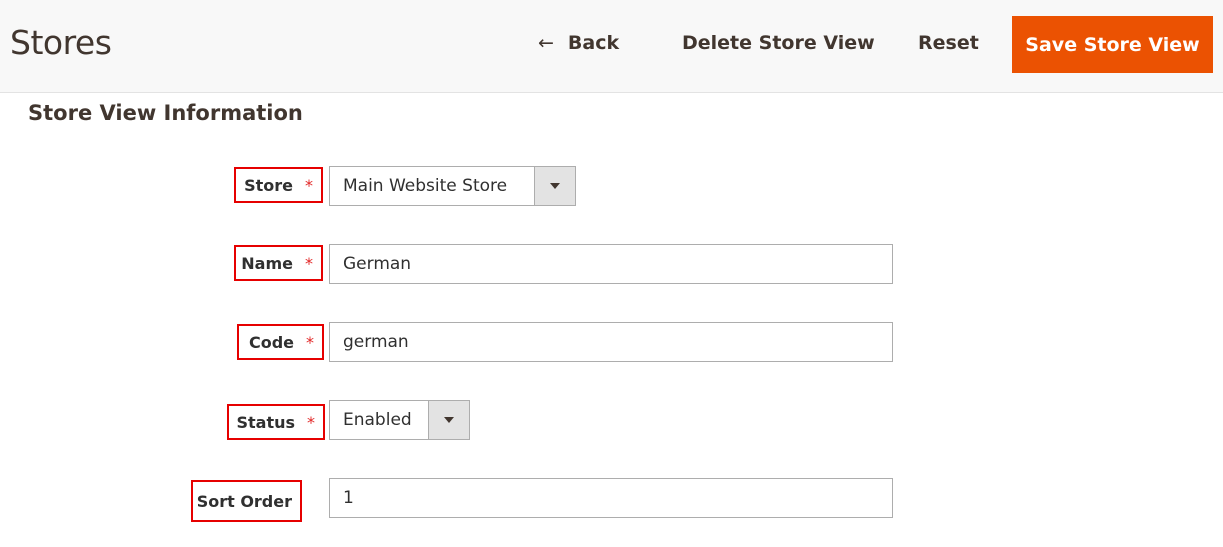 The height and width of the screenshot is (547, 1223). I want to click on store-label: Store *, so click(278, 185).